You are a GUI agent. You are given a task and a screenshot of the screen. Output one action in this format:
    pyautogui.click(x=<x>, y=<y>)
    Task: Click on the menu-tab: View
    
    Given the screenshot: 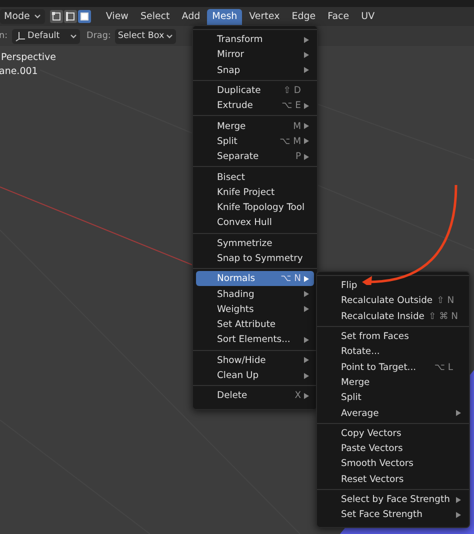 What is the action you would take?
    pyautogui.click(x=117, y=16)
    